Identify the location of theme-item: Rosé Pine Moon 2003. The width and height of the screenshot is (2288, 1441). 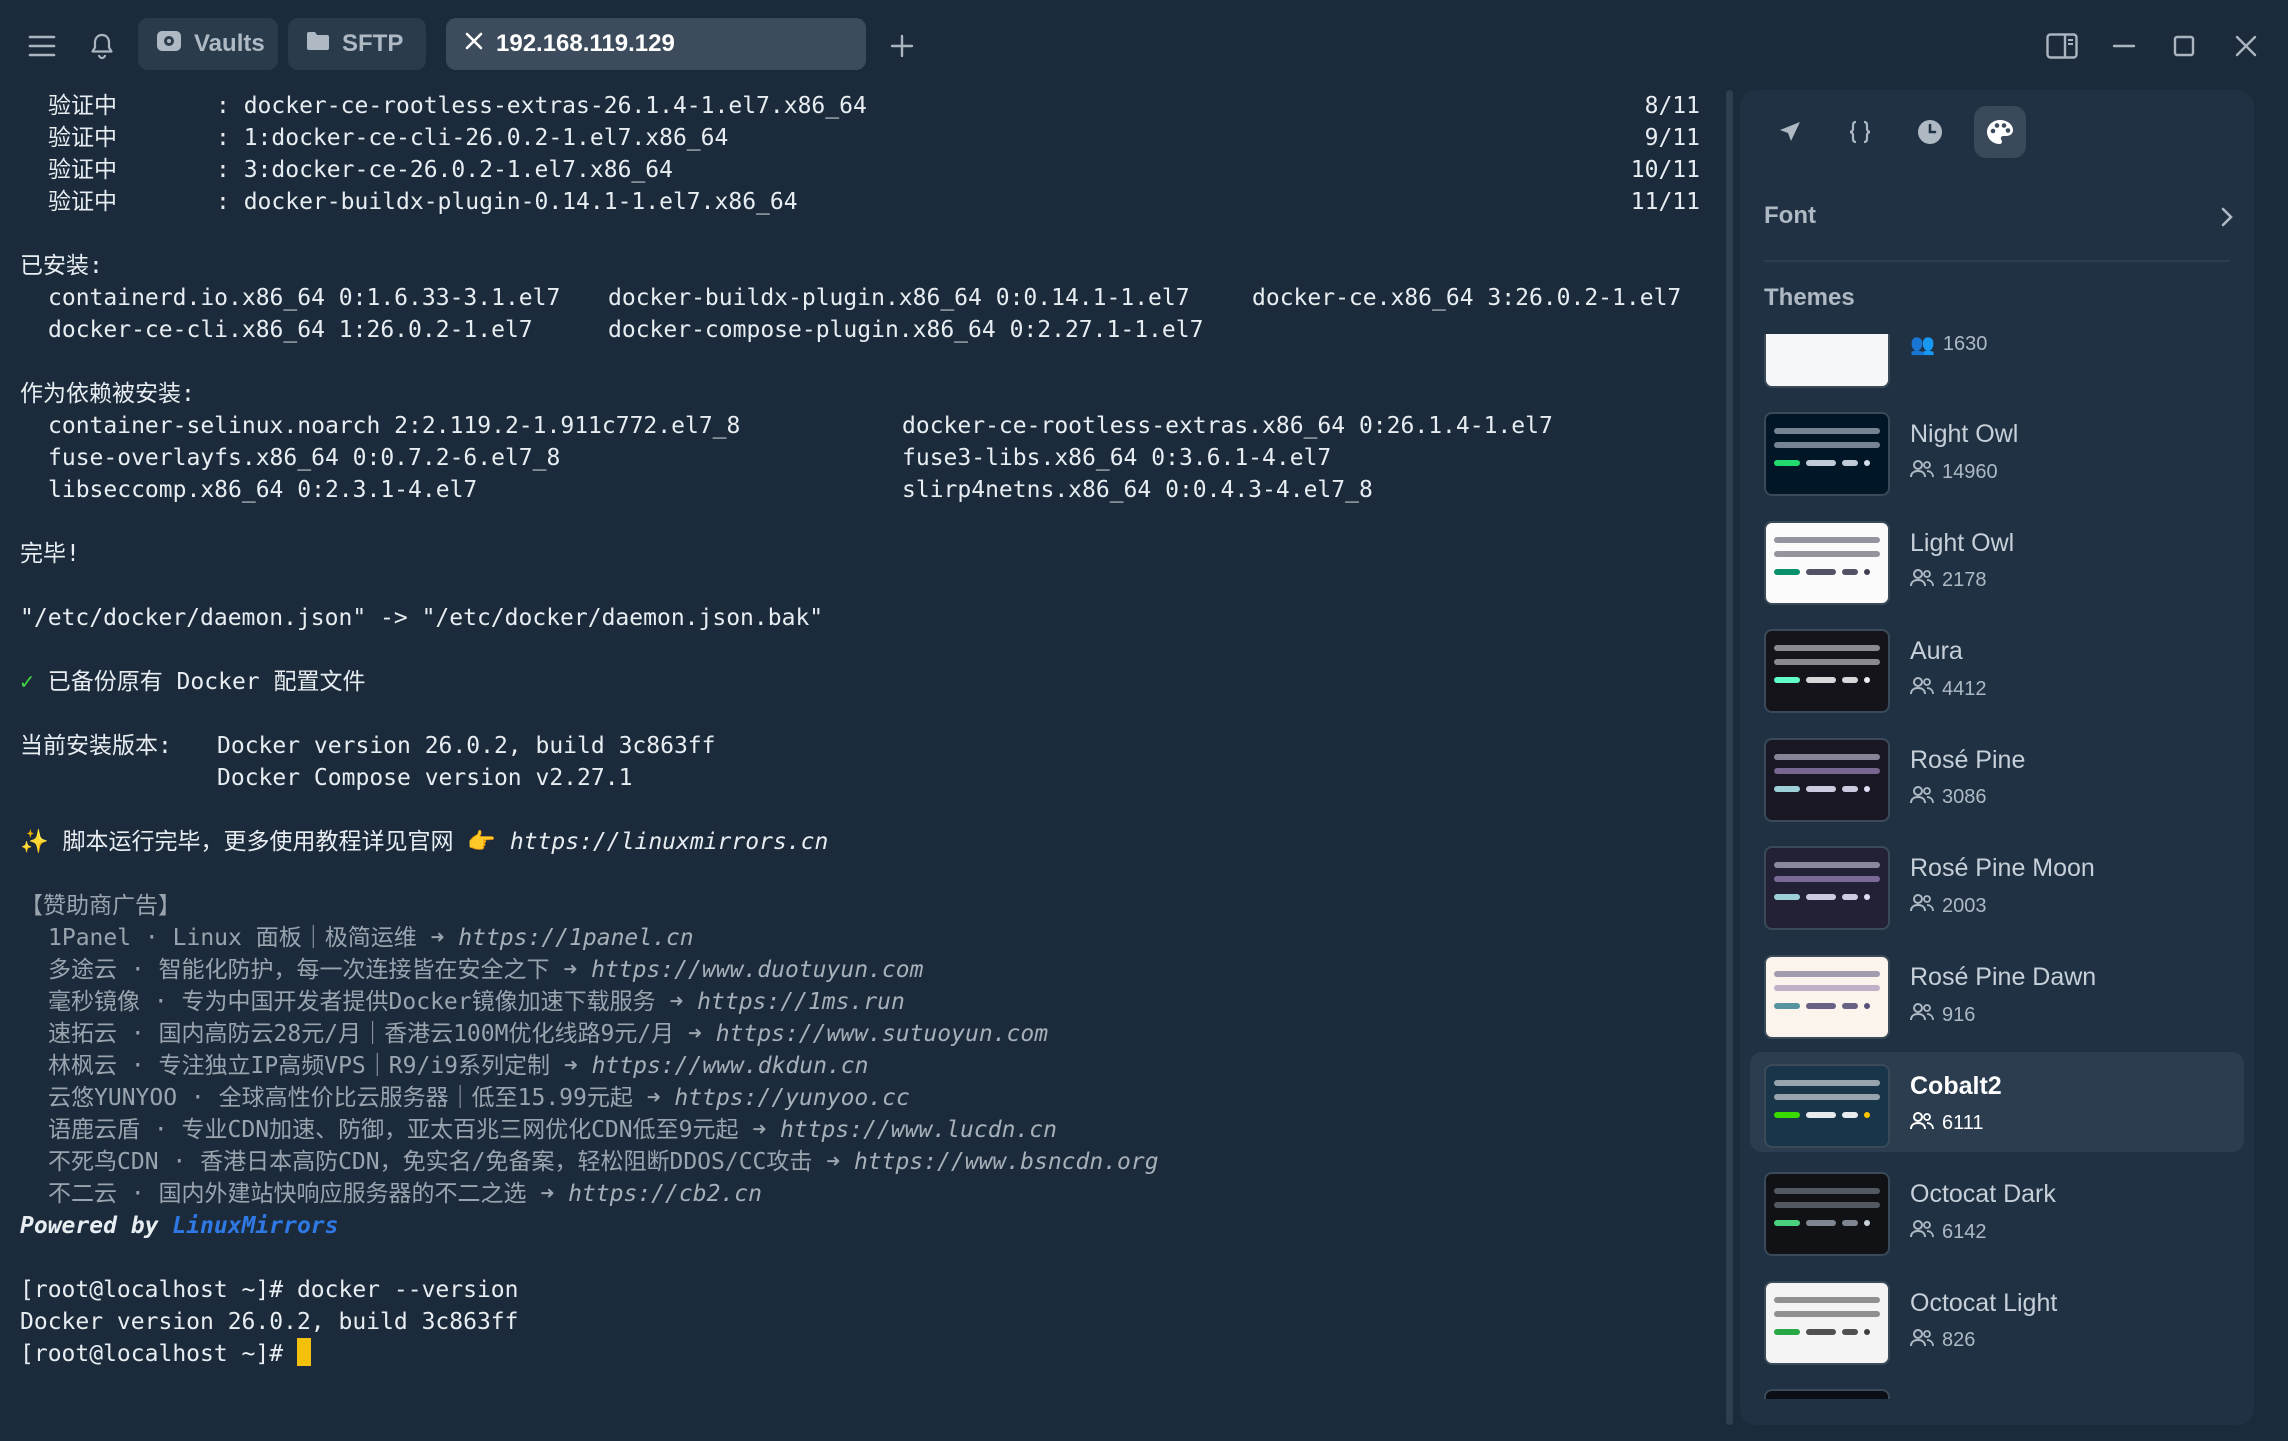
(1997, 884).